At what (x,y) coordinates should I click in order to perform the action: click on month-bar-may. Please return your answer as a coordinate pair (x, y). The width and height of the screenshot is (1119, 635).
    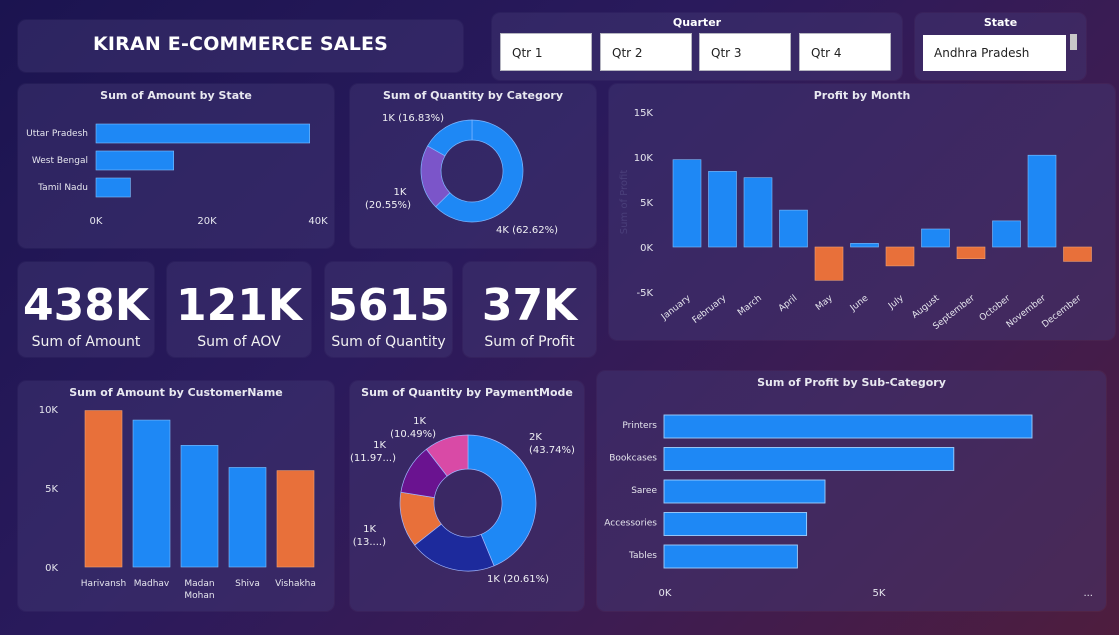
    Looking at the image, I should click on (829, 263).